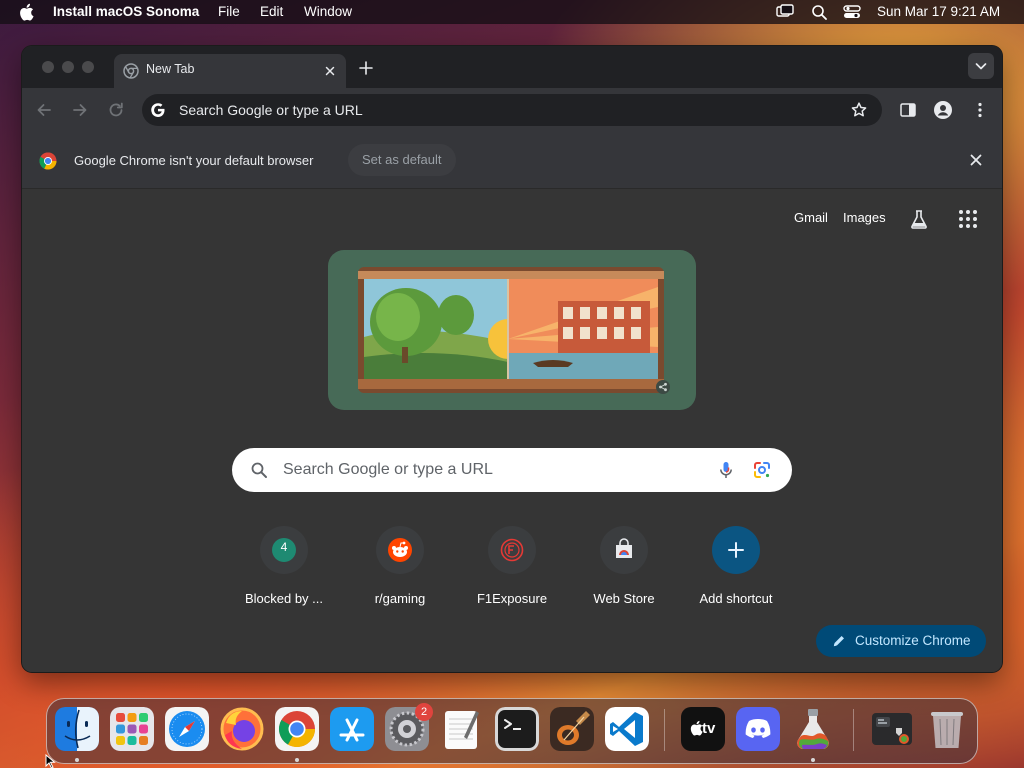 This screenshot has height=768, width=1024. Describe the element at coordinates (187, 729) in the screenshot. I see `safari-icon` at that location.